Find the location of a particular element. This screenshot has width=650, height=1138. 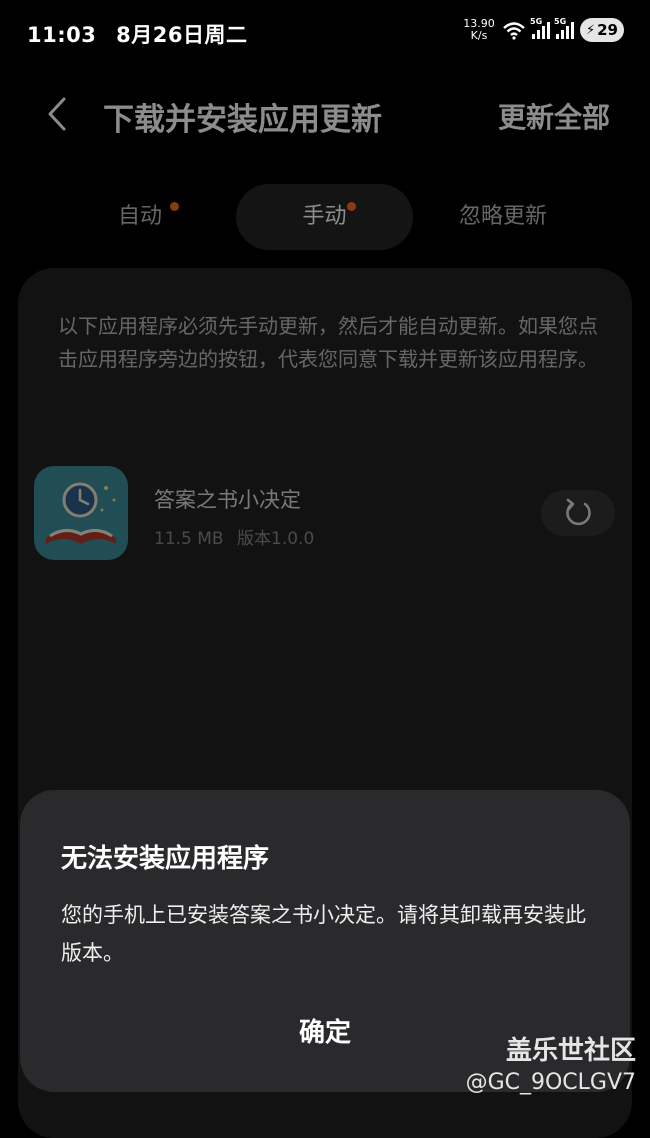

tab-manual-badge-dot is located at coordinates (351, 206).